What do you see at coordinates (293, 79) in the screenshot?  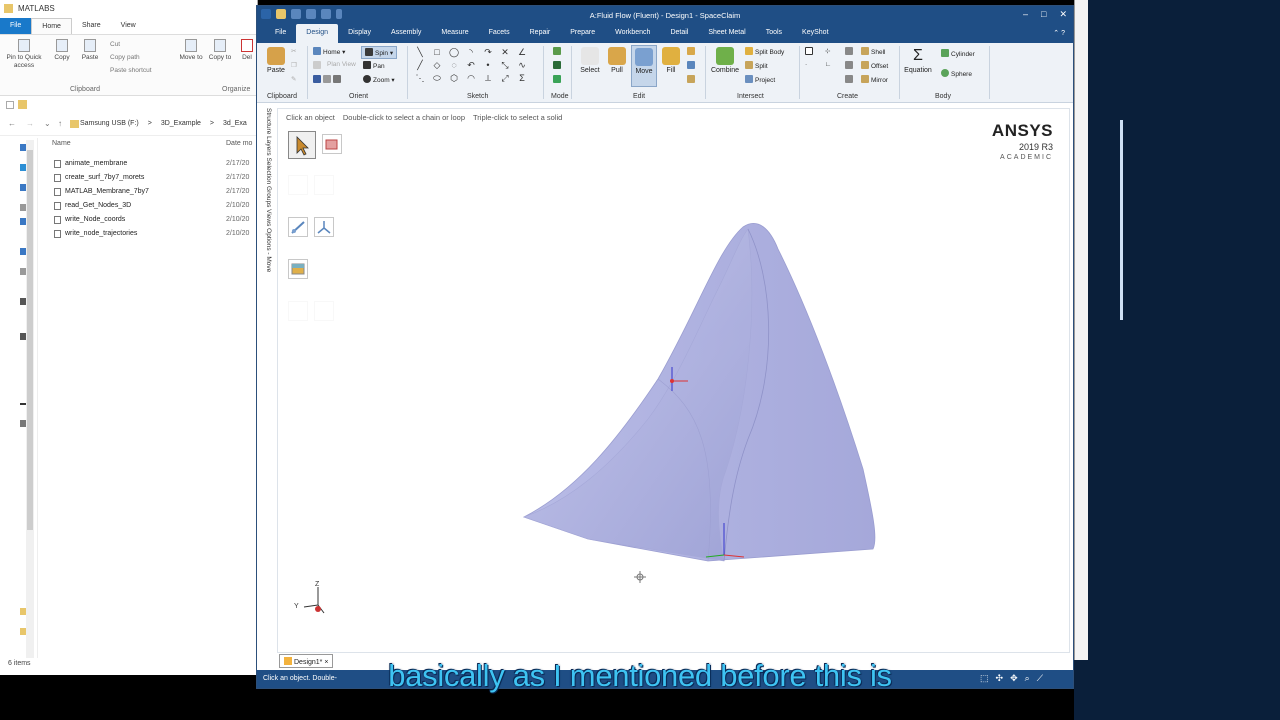 I see `format-painter-icon: ✎` at bounding box center [293, 79].